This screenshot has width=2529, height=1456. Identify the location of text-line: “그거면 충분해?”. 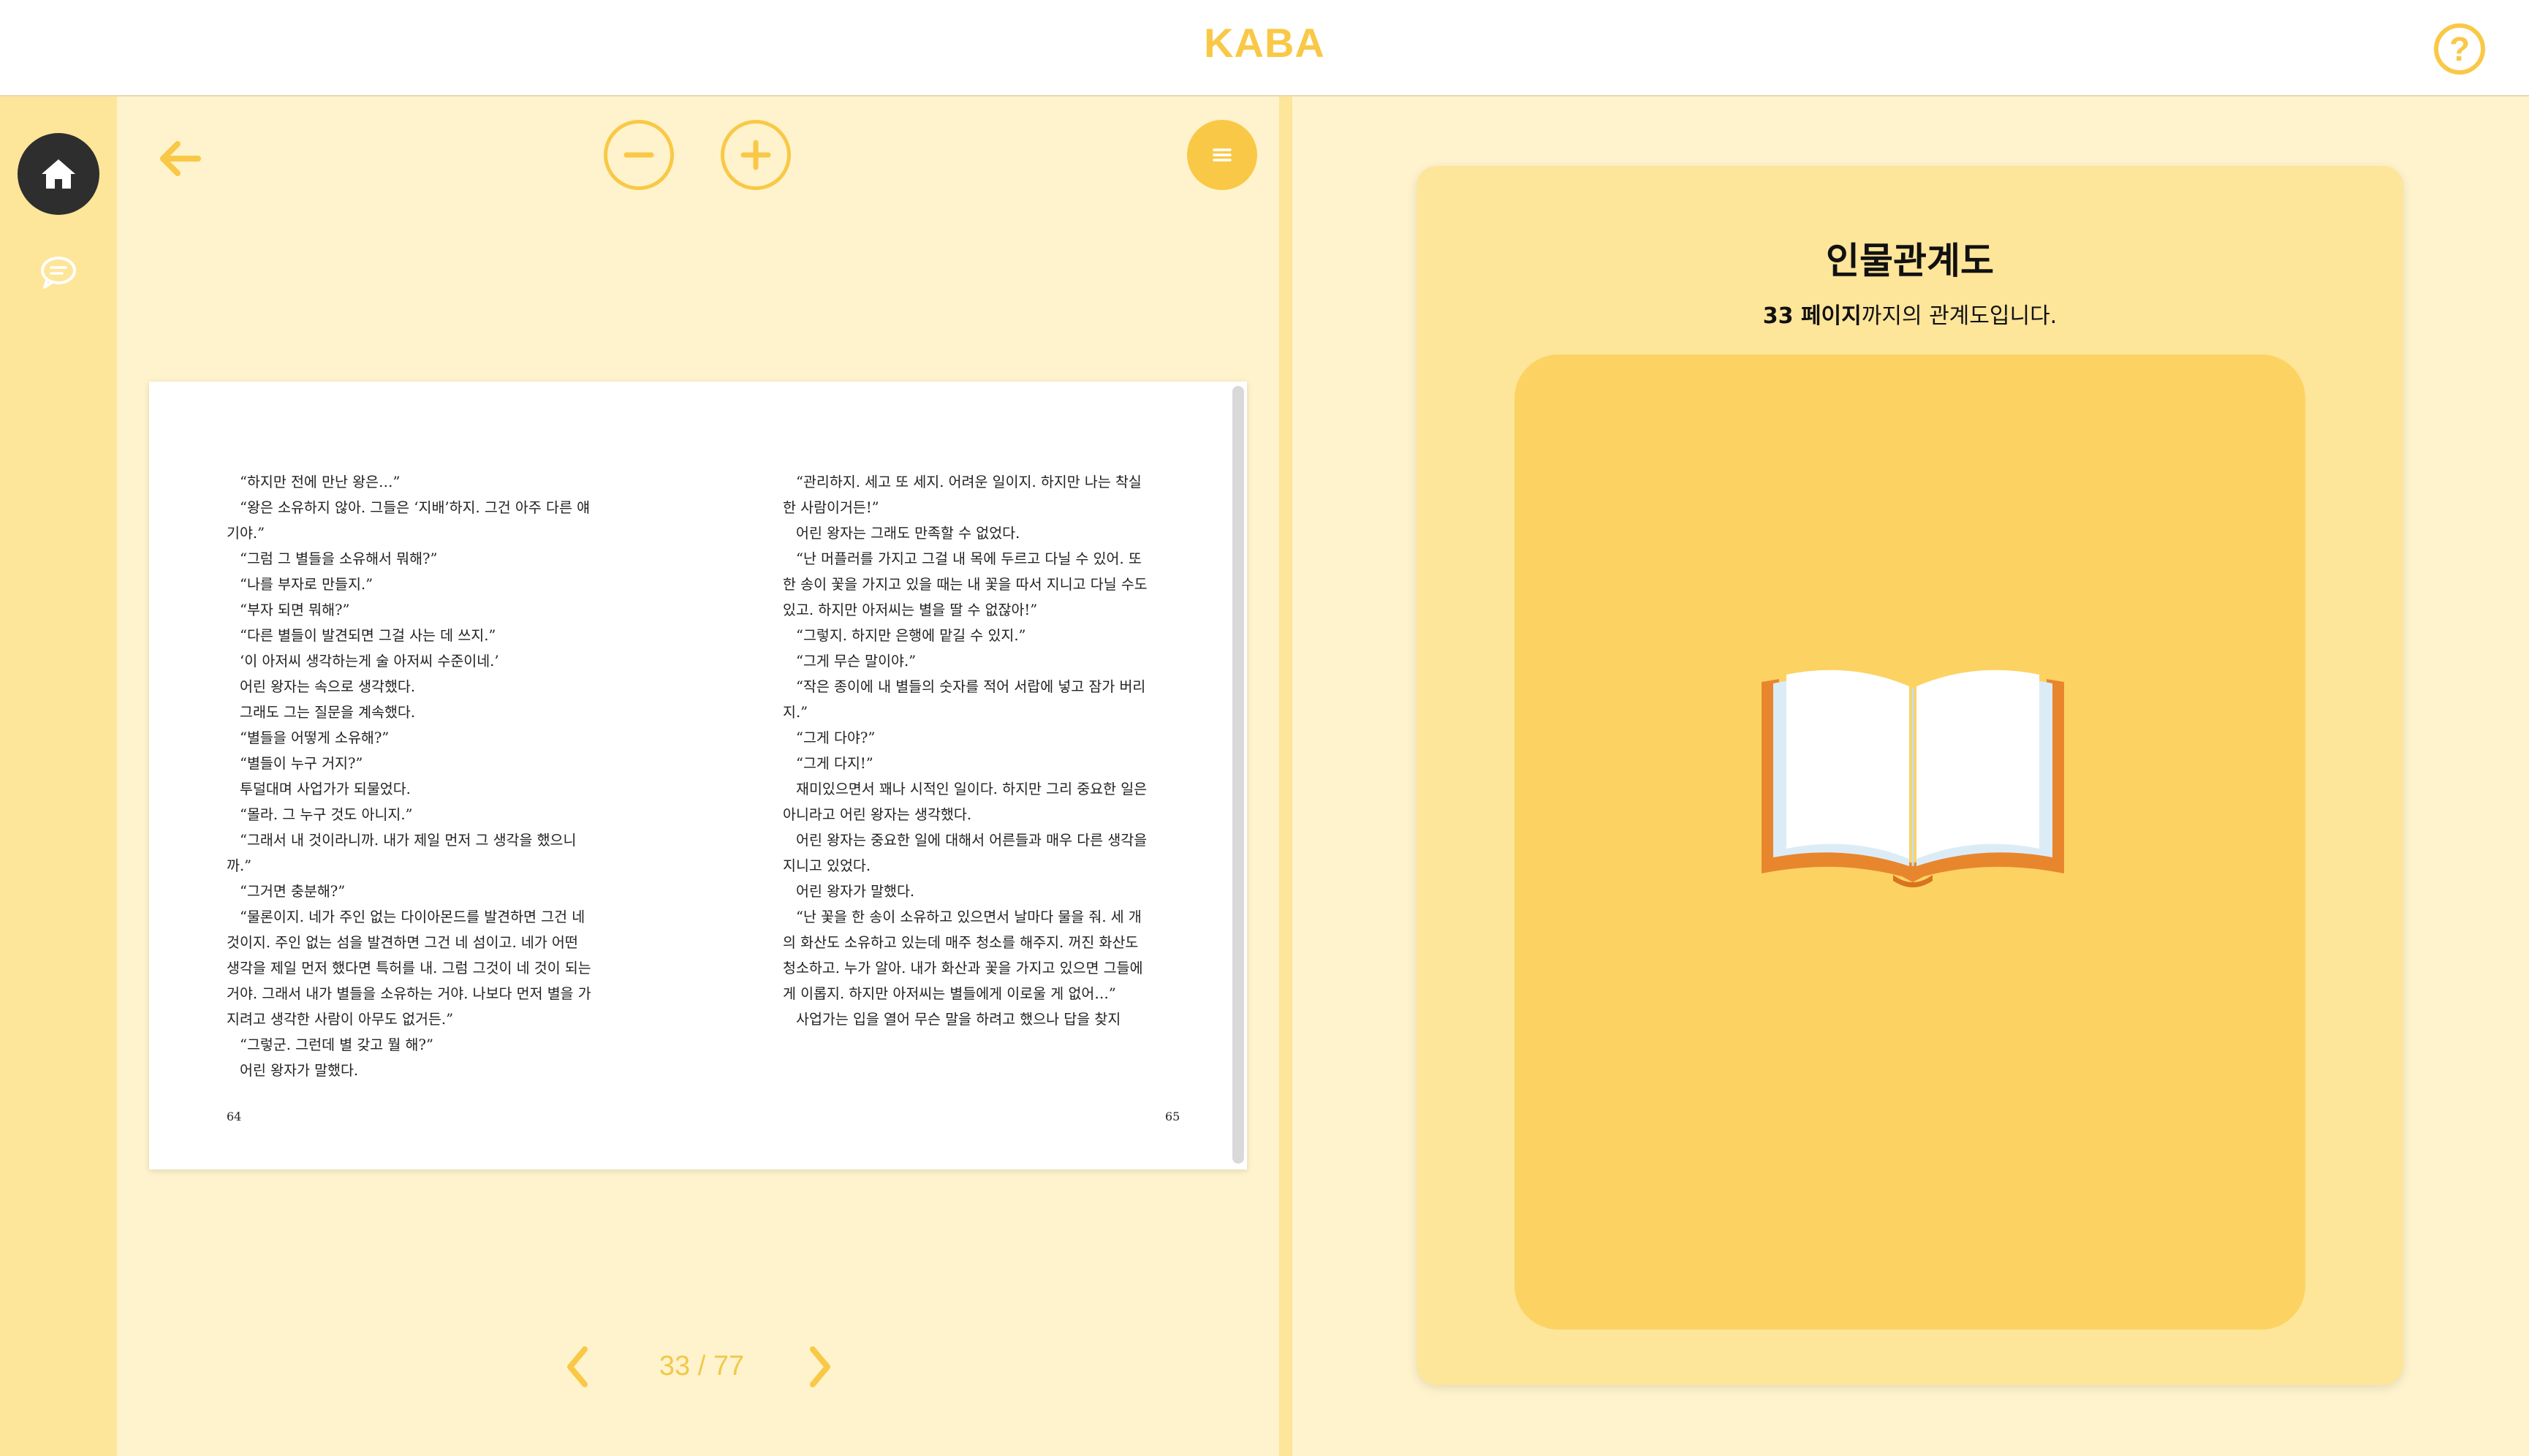
(293, 891).